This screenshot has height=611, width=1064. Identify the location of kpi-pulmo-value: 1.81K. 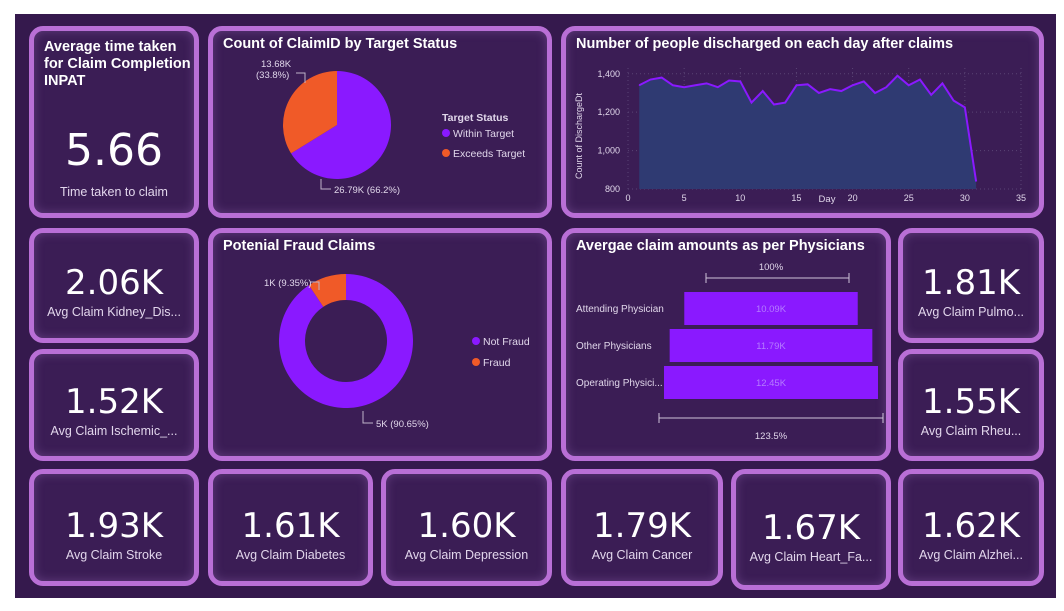
(971, 283).